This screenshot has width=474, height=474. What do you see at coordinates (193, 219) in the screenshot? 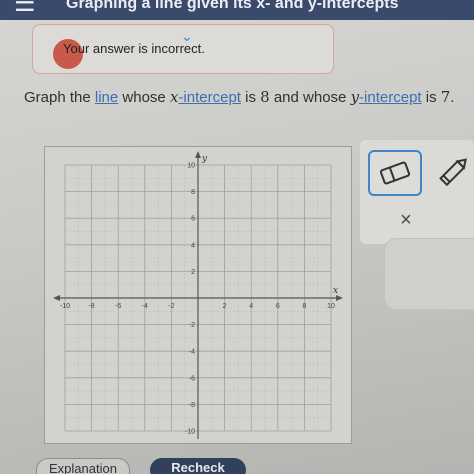
I see `y-tick-label: 6` at bounding box center [193, 219].